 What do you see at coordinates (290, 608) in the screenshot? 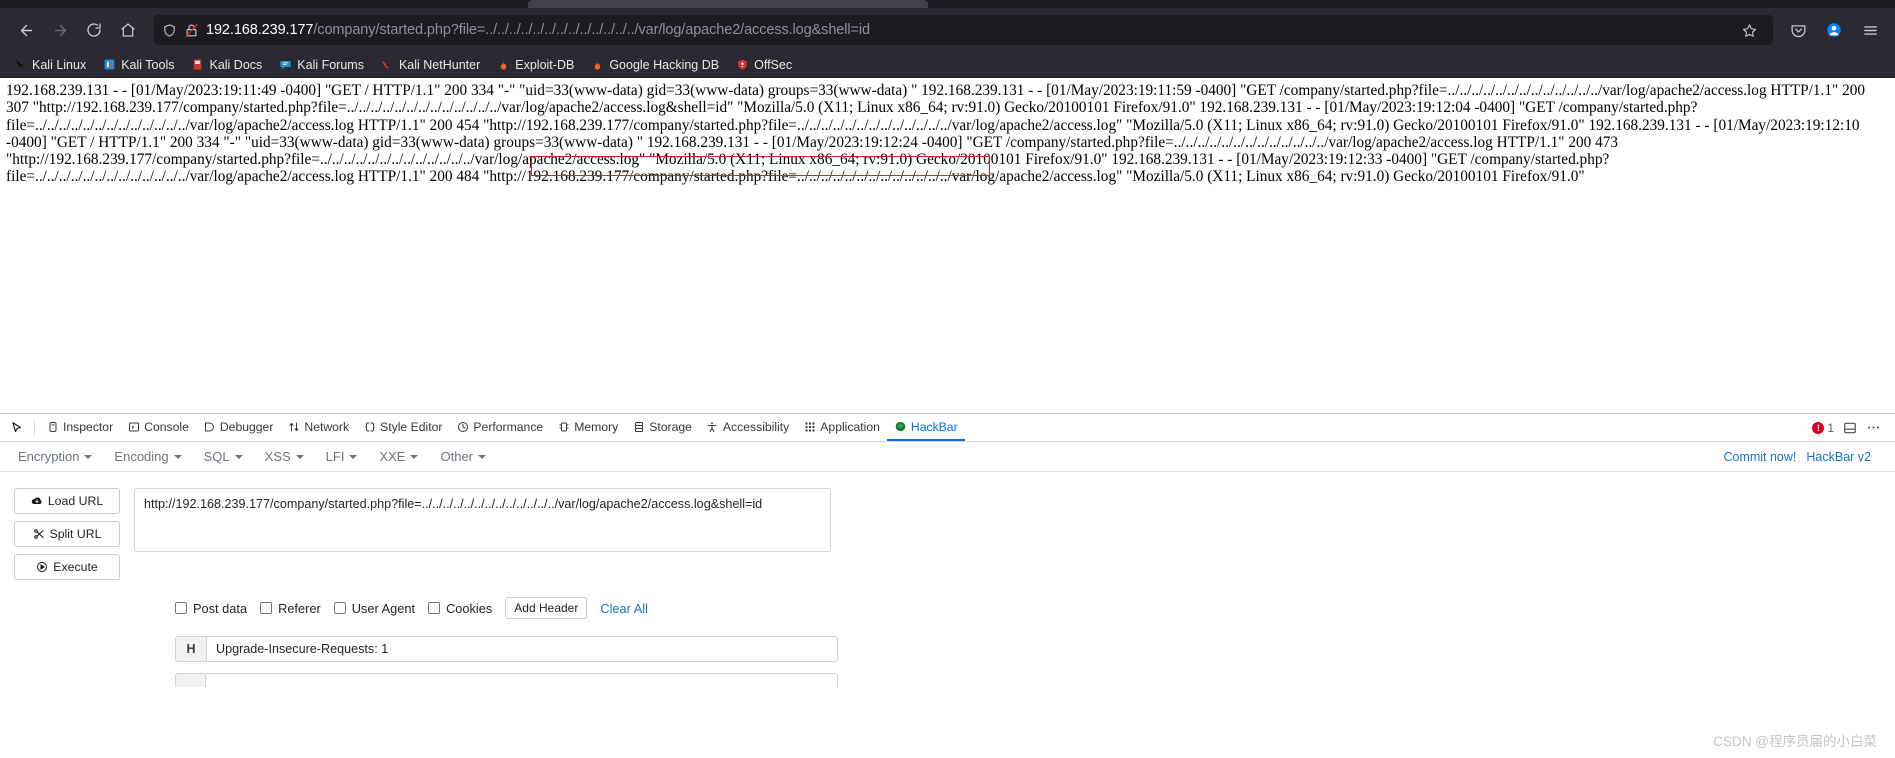
I see `checkbox-referer: Referer` at bounding box center [290, 608].